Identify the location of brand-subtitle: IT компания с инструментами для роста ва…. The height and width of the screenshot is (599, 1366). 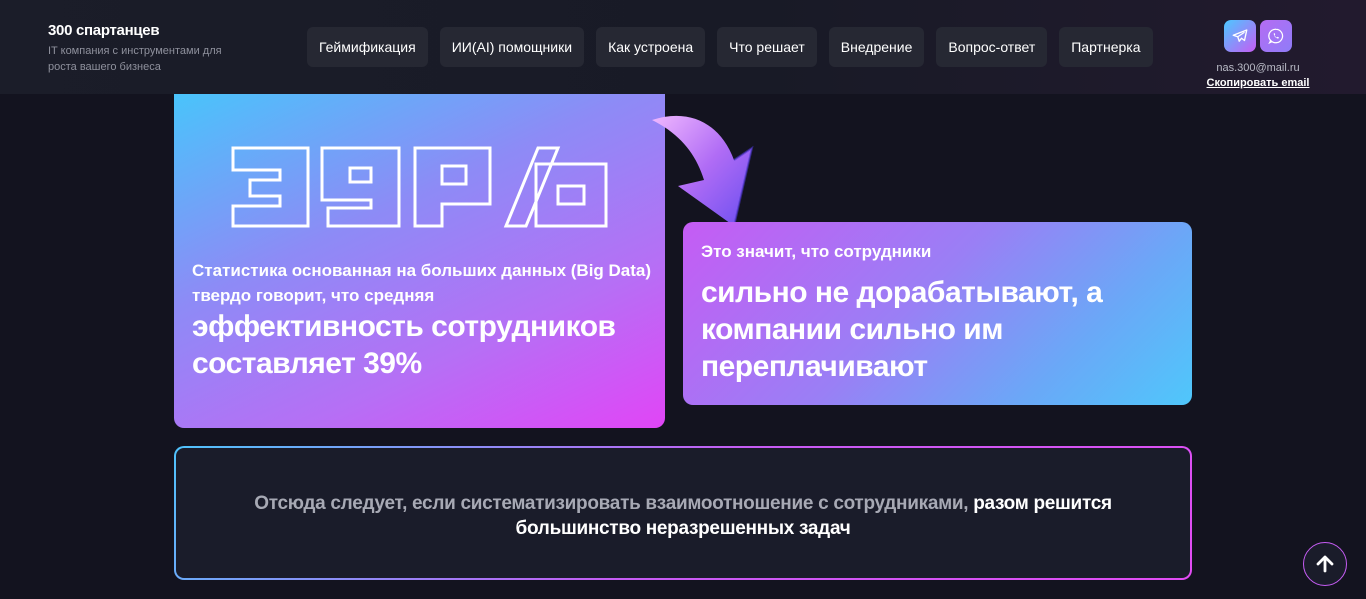
(135, 59).